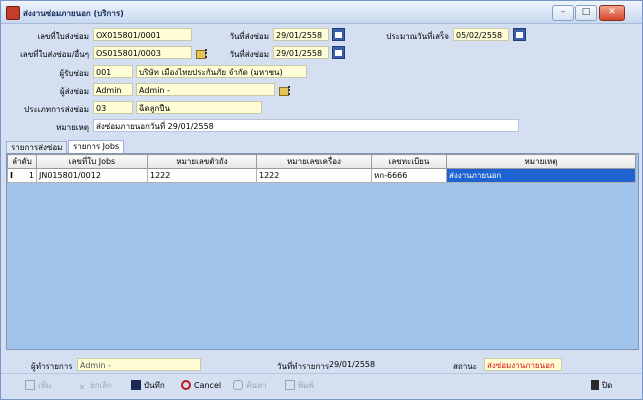 This screenshot has height=400, width=643. What do you see at coordinates (208, 385) in the screenshot?
I see `cancel-label: Cancel` at bounding box center [208, 385].